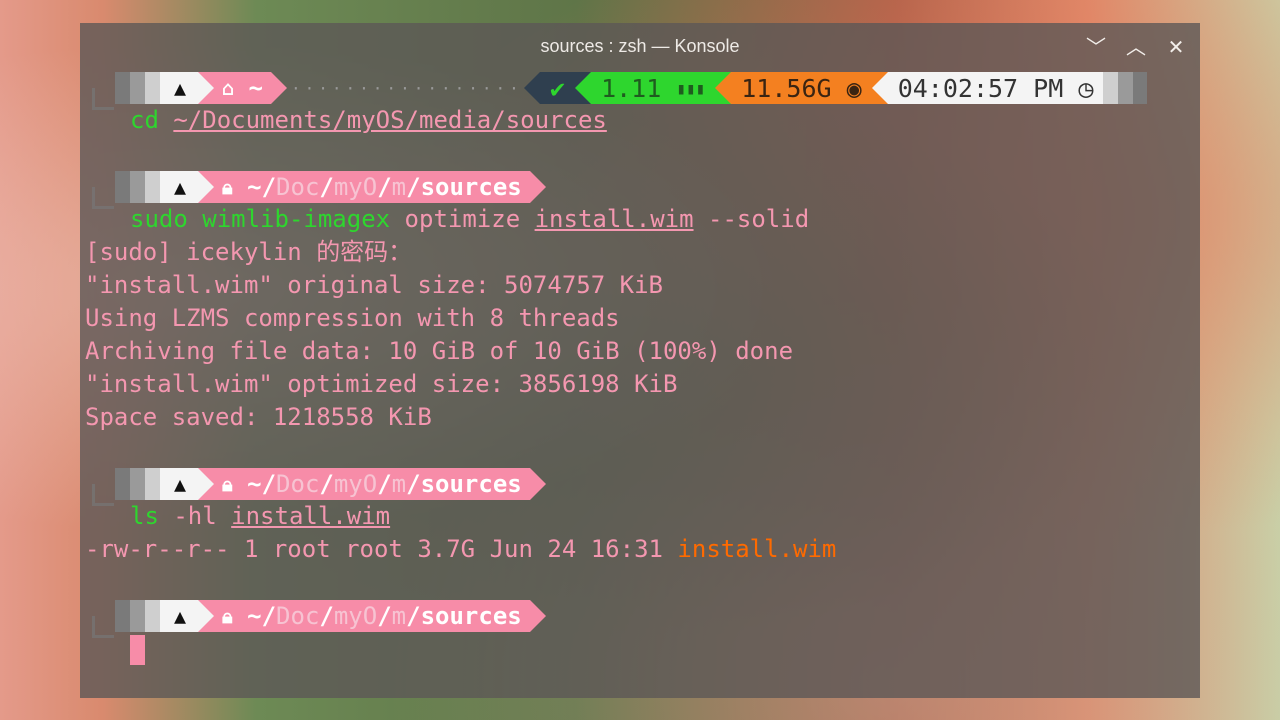 The width and height of the screenshot is (1280, 720). I want to click on path-segment: ⌂ ~, so click(242, 88).